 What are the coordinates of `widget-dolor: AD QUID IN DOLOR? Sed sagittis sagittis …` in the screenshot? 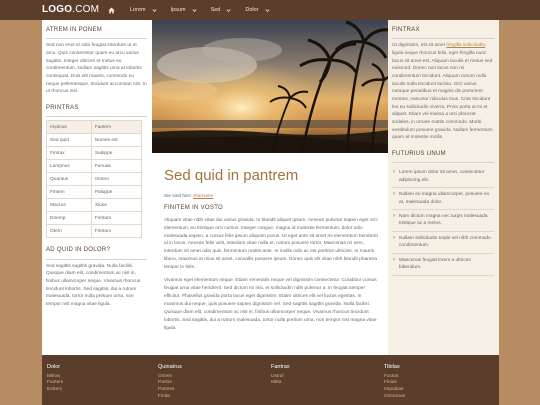 It's located at (97, 275).